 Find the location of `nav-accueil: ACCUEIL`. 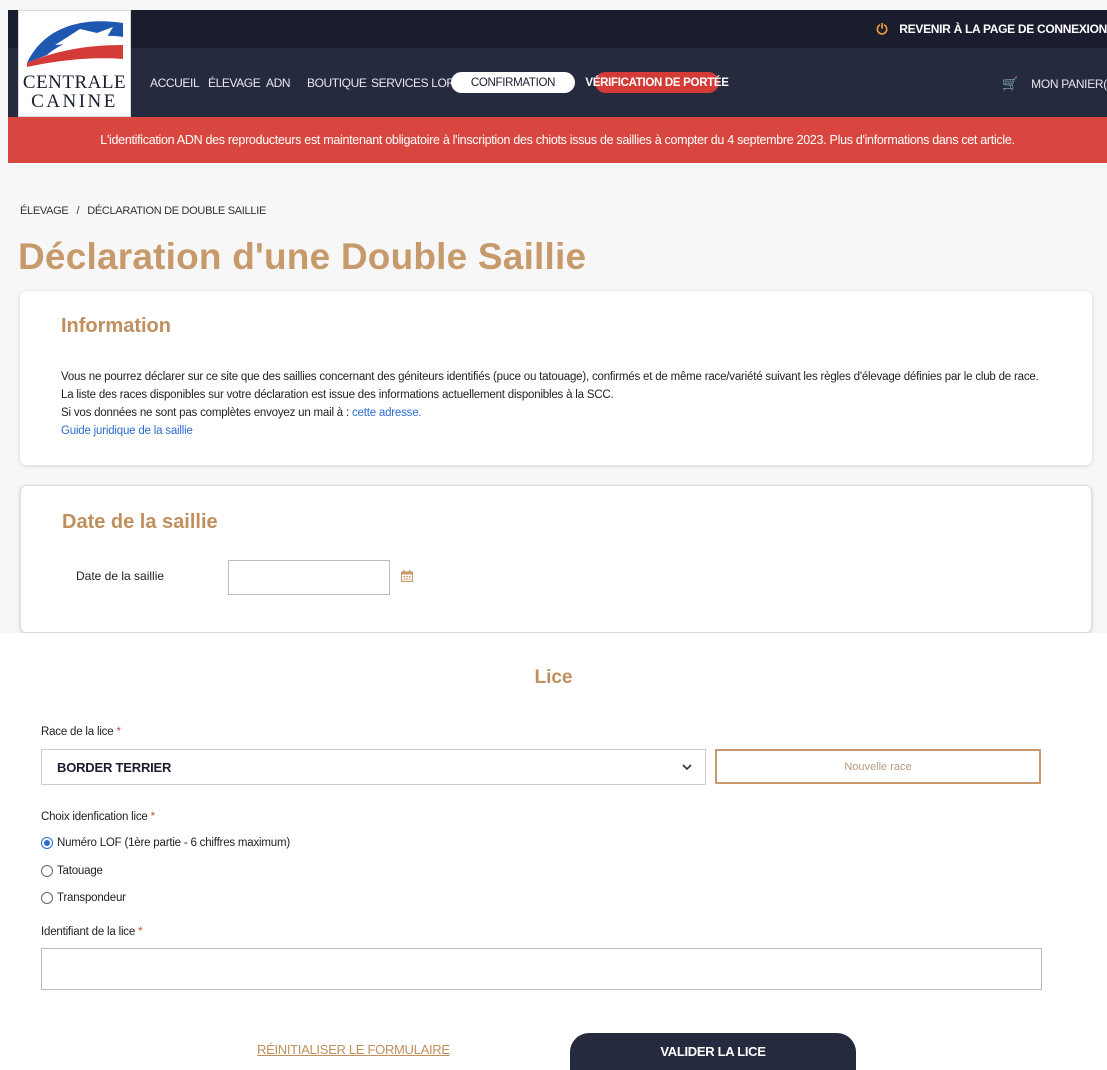

nav-accueil: ACCUEIL is located at coordinates (175, 83).